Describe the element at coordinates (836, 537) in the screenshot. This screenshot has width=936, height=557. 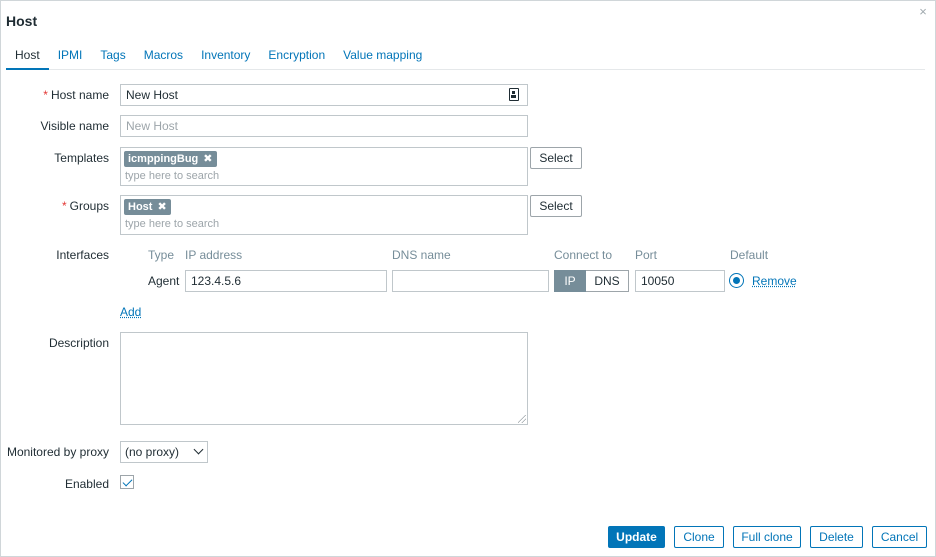
I see `delete-button: Delete` at that location.